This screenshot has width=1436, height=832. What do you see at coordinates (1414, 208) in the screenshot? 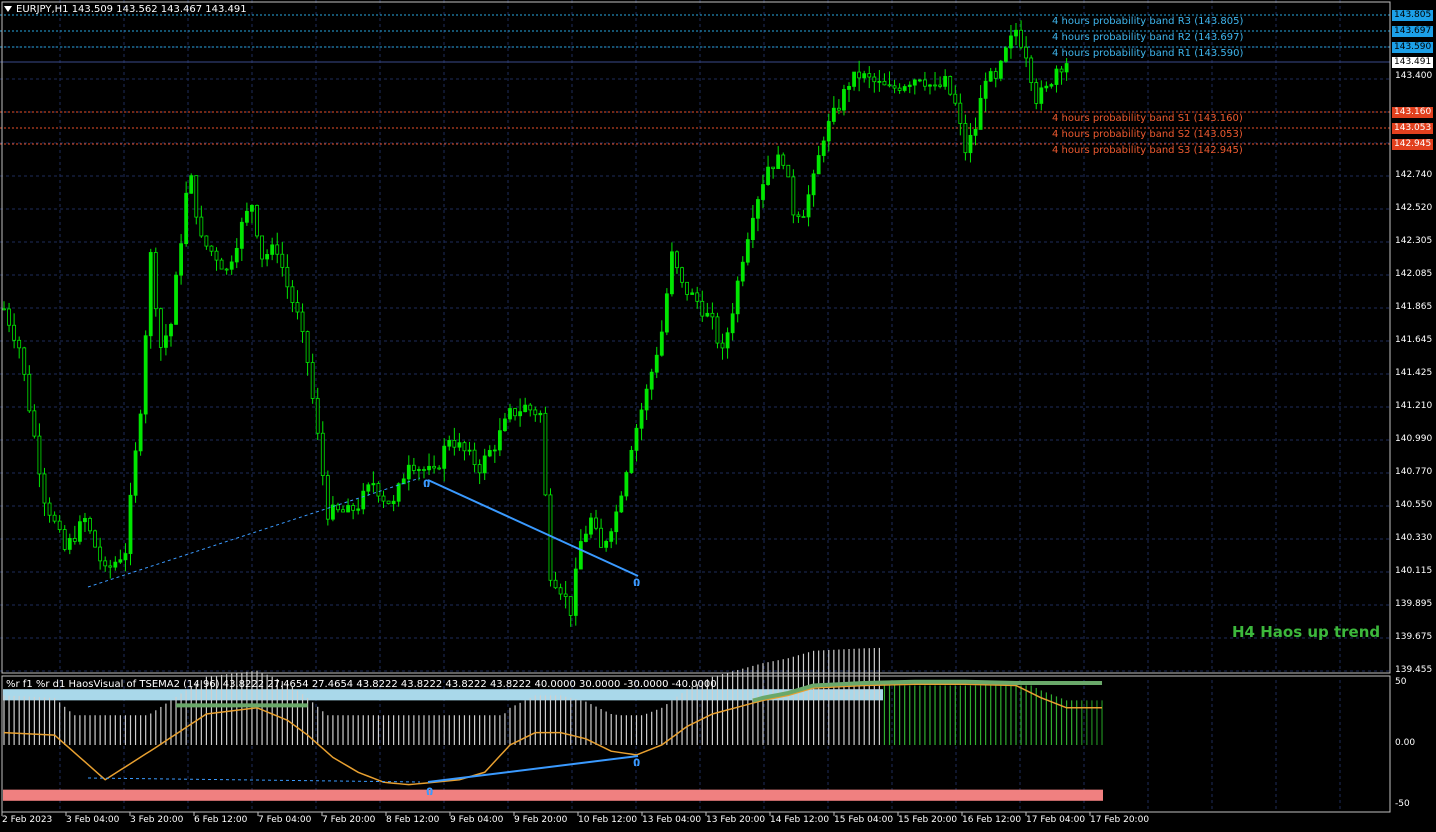
I see `price-axis-label: 142.520` at bounding box center [1414, 208].